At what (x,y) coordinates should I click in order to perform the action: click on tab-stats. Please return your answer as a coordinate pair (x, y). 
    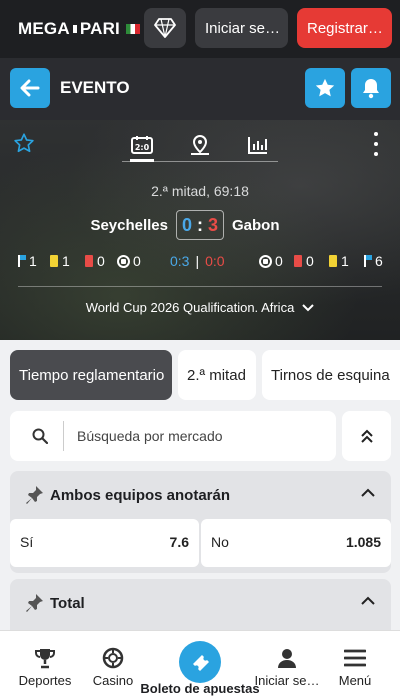
    Looking at the image, I should click on (258, 145).